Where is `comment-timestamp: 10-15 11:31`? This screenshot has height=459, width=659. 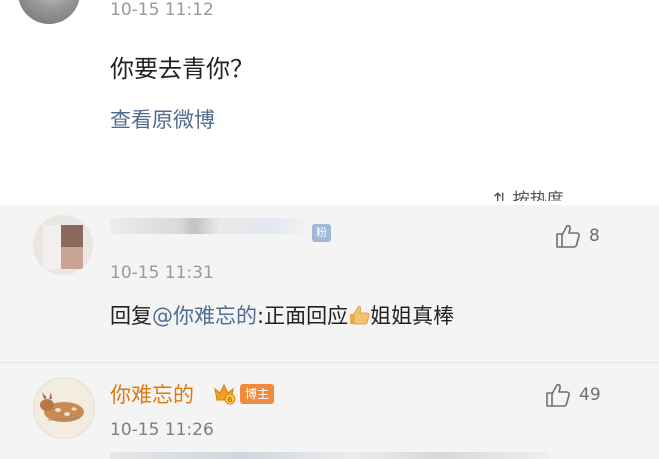 comment-timestamp: 10-15 11:31 is located at coordinates (162, 273).